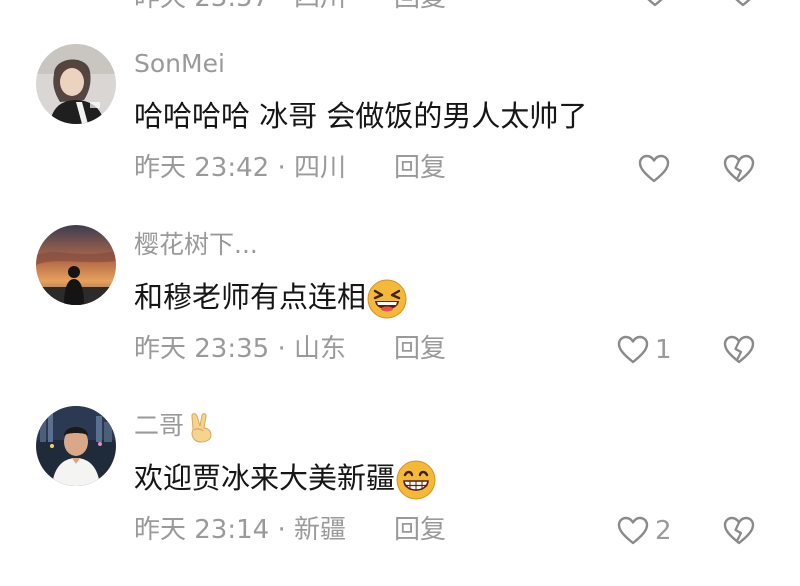  I want to click on comment-location: 新疆, so click(320, 530).